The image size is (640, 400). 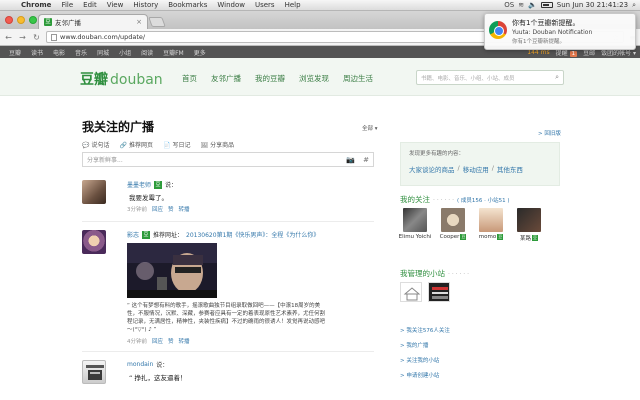 I want to click on forward-arrow-icon: →, so click(x=22, y=37).